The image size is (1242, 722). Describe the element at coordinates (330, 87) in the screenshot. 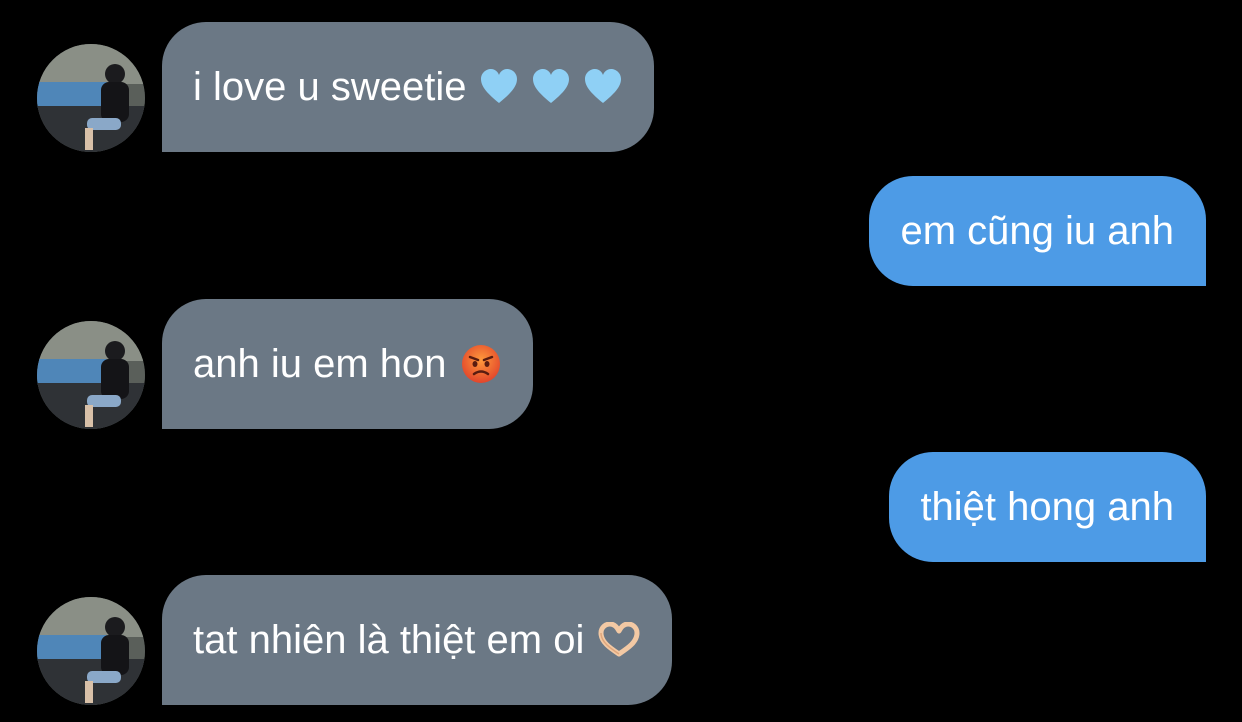

I see `message-text: i love u sweetie` at that location.